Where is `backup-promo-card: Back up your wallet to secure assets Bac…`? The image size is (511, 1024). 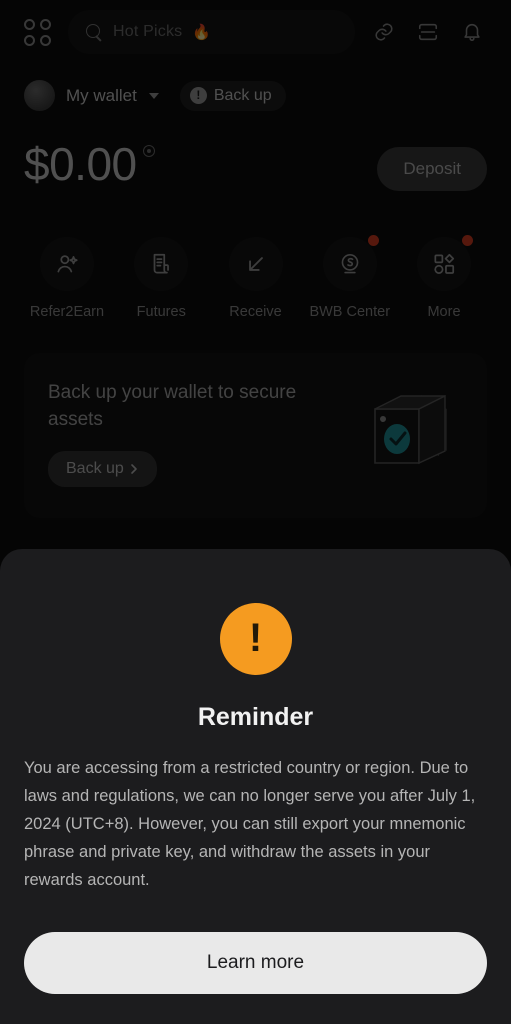 backup-promo-card: Back up your wallet to secure assets Bac… is located at coordinates (255, 435).